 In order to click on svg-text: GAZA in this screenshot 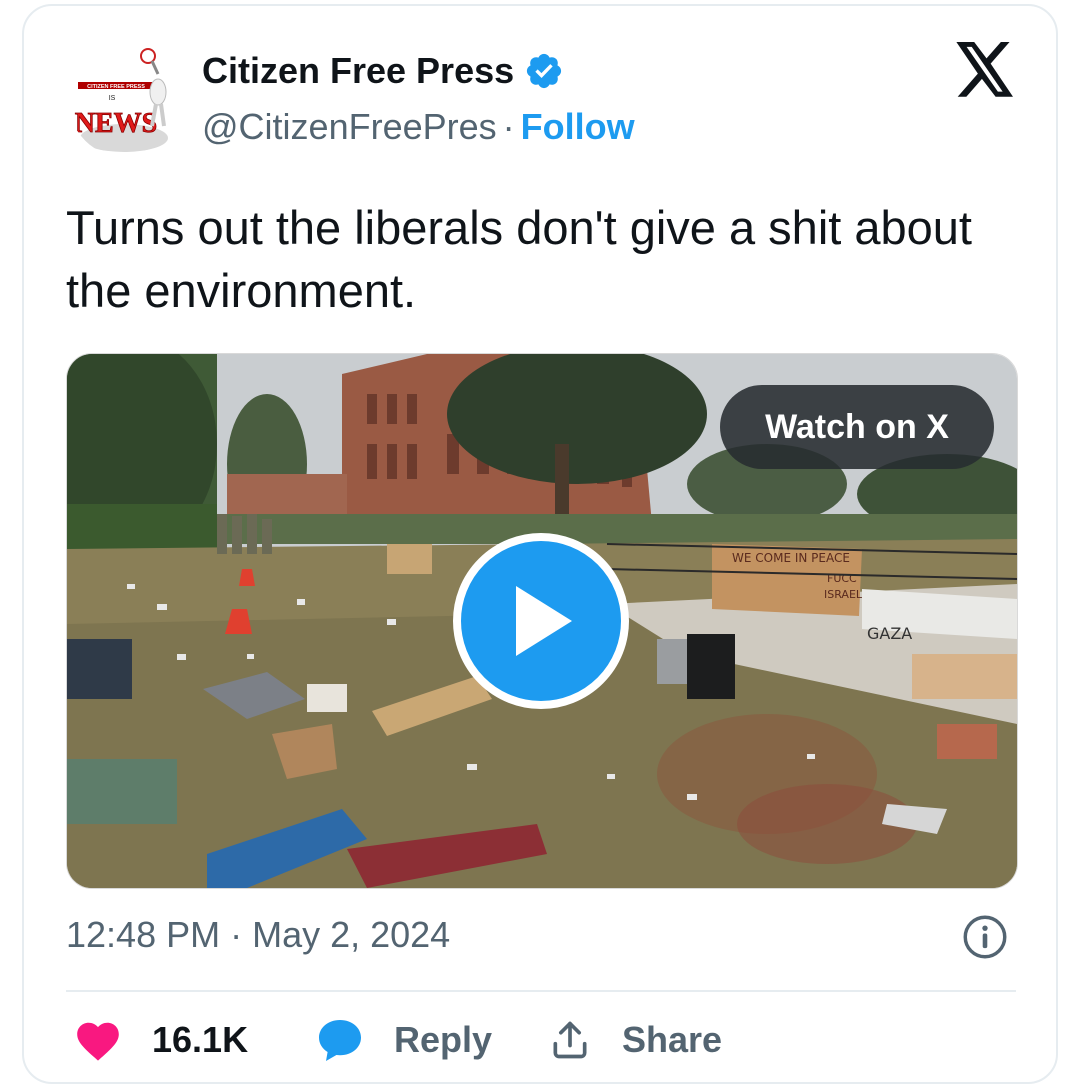, I will do `click(889, 633)`.